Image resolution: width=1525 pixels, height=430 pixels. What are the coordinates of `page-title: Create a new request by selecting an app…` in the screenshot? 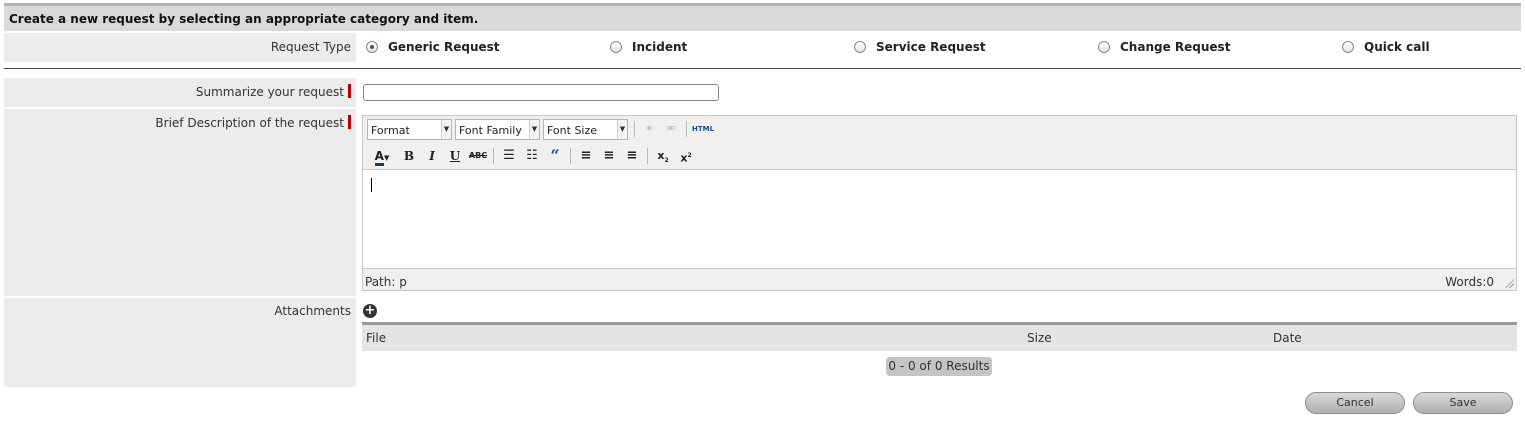 It's located at (244, 19).